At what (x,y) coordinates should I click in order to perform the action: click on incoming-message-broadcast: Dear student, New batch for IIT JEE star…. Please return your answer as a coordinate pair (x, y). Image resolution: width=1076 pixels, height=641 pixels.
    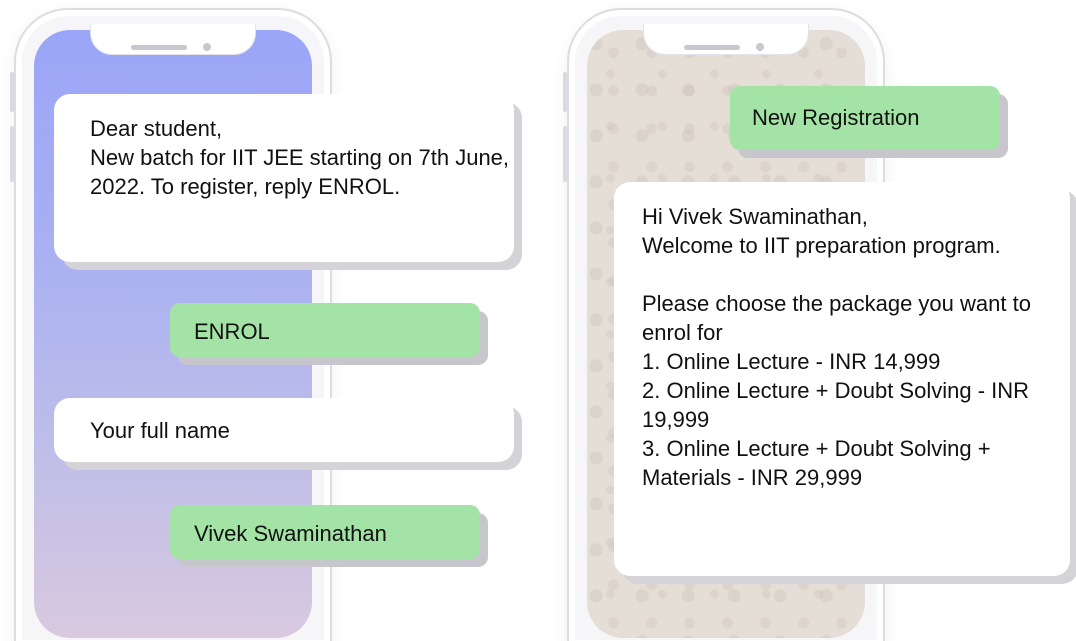
    Looking at the image, I should click on (284, 178).